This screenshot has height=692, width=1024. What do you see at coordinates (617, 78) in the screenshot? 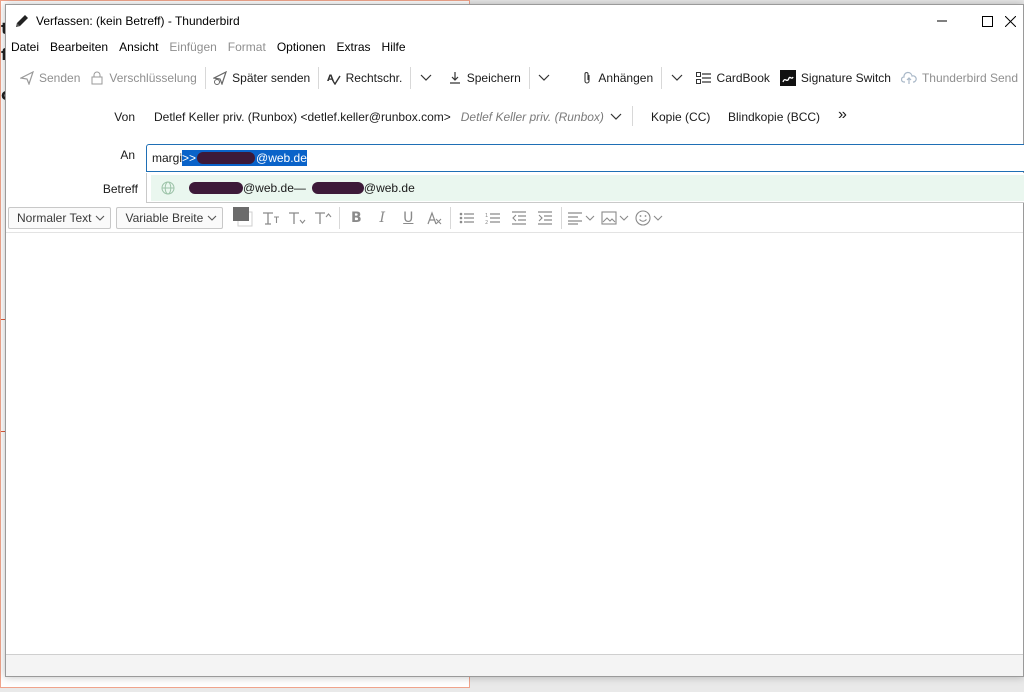
I see `attach-button: Anhängen` at bounding box center [617, 78].